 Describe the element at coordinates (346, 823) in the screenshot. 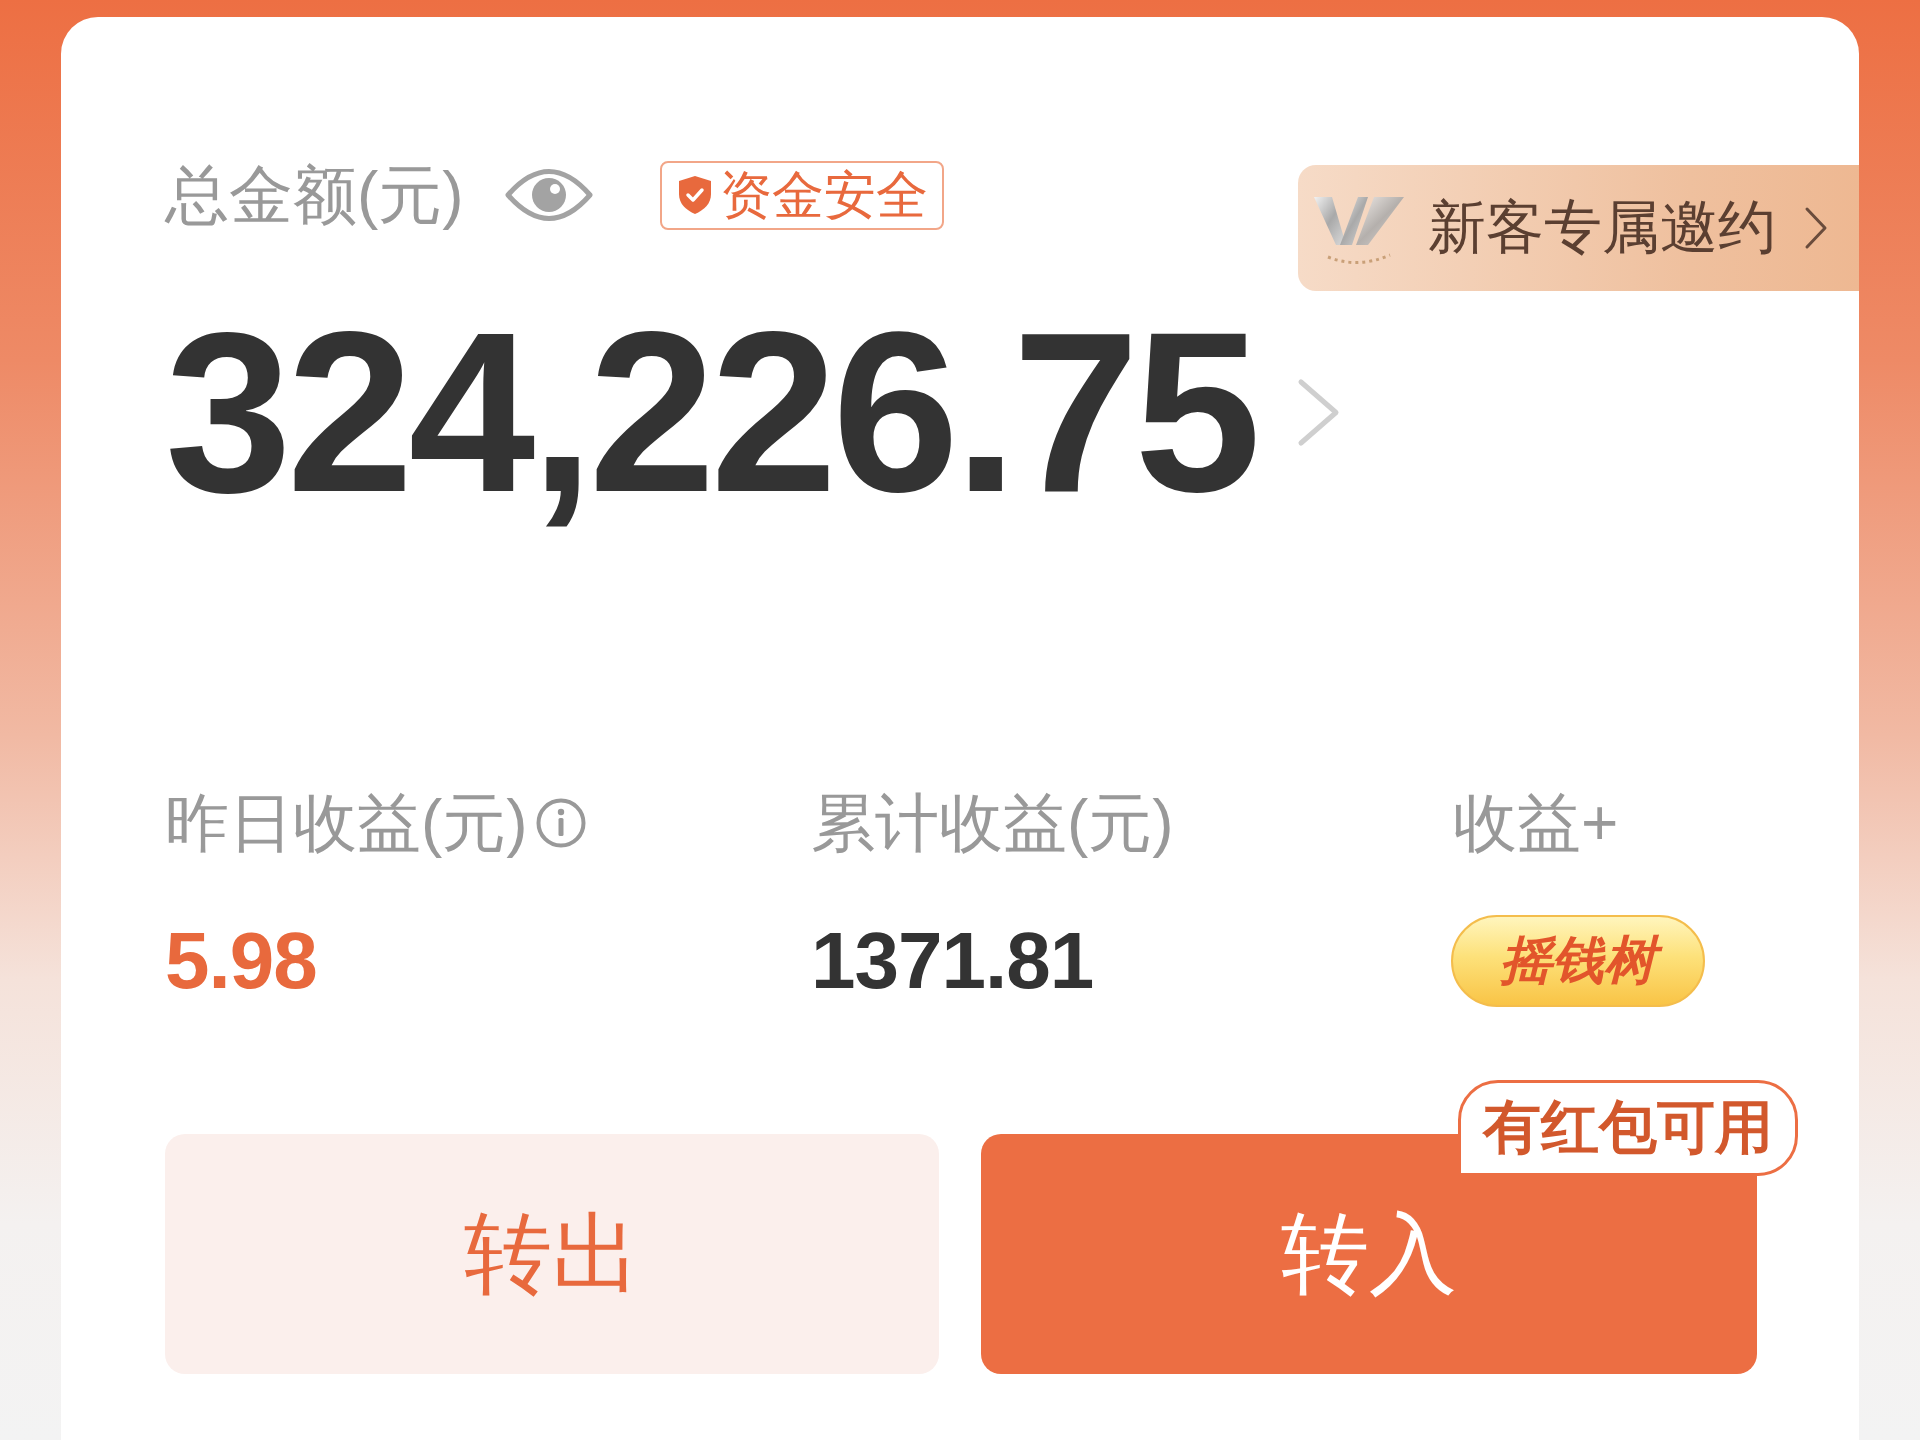

I see `stat-label: 昨日收益(元)` at that location.